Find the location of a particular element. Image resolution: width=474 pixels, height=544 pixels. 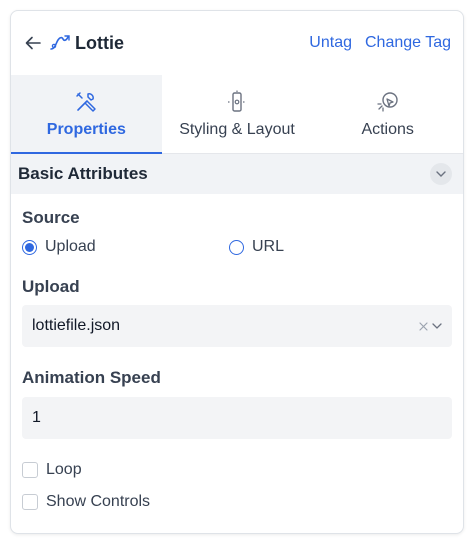

source-label: Source is located at coordinates (51, 217).